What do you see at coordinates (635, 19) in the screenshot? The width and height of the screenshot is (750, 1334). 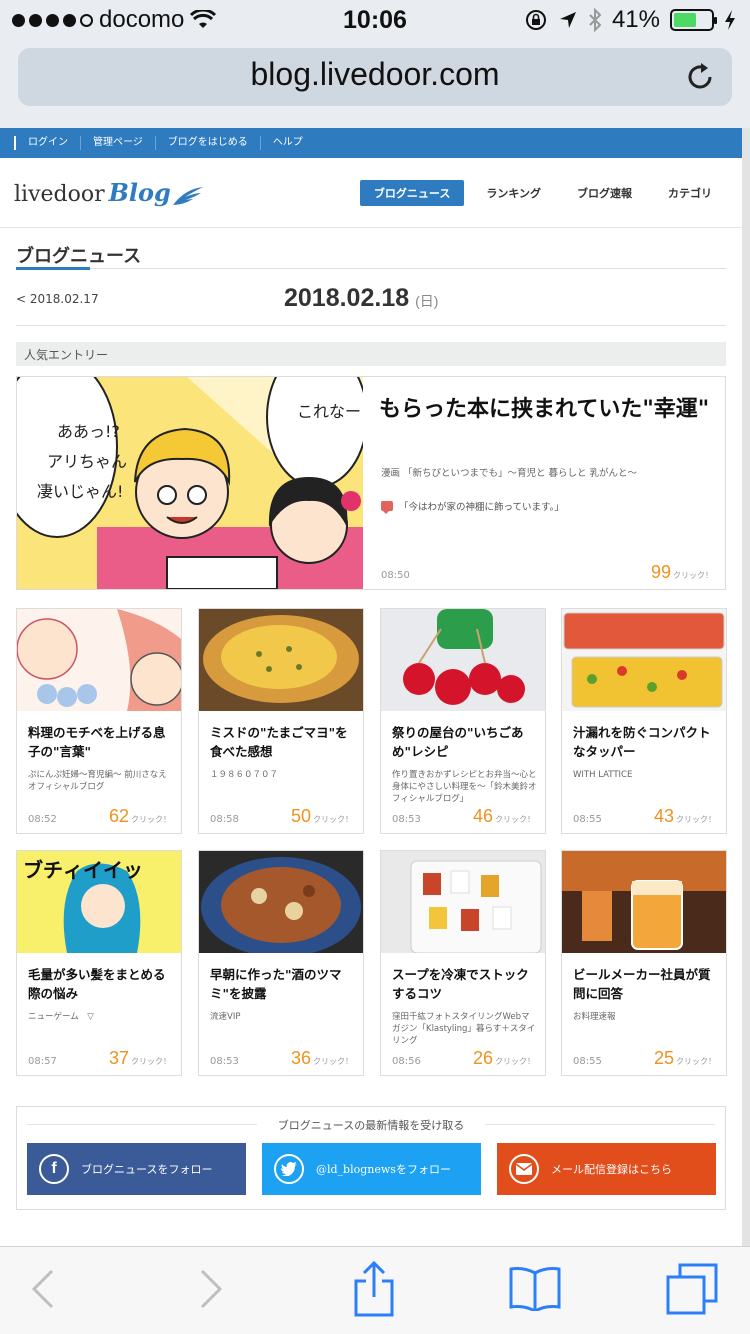 I see `battery-percent: 41%` at bounding box center [635, 19].